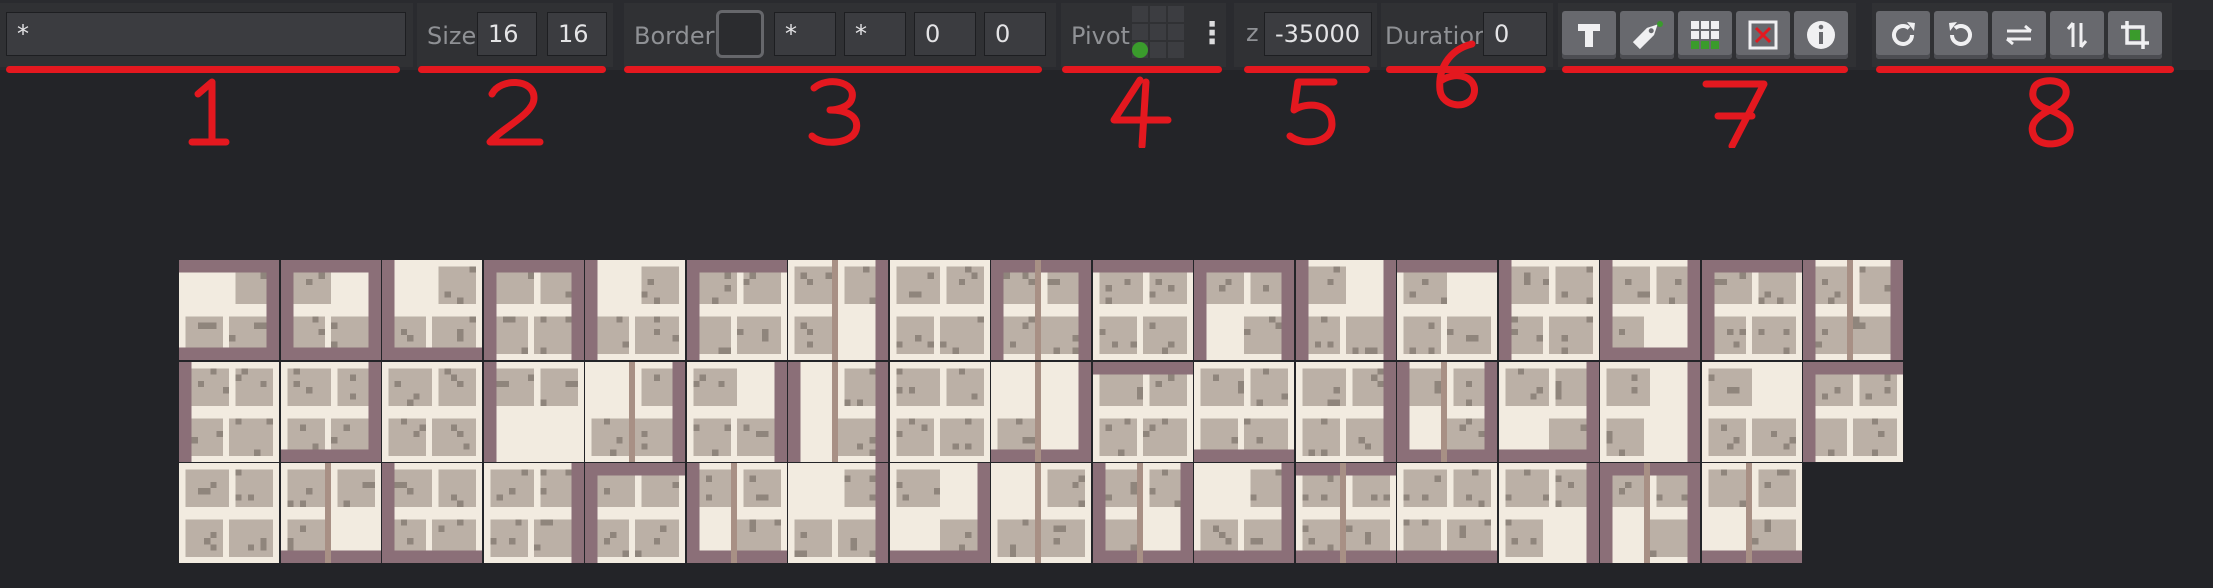 This screenshot has width=2213, height=588. Describe the element at coordinates (1176, 32) in the screenshot. I see `pivot-cell-middle-right` at that location.